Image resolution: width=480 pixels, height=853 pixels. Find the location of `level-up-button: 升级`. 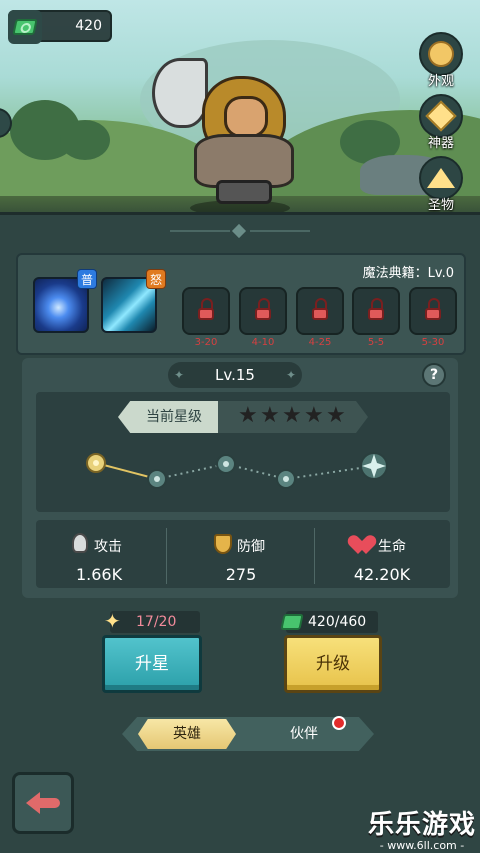

level-up-button: 升级 is located at coordinates (333, 664).